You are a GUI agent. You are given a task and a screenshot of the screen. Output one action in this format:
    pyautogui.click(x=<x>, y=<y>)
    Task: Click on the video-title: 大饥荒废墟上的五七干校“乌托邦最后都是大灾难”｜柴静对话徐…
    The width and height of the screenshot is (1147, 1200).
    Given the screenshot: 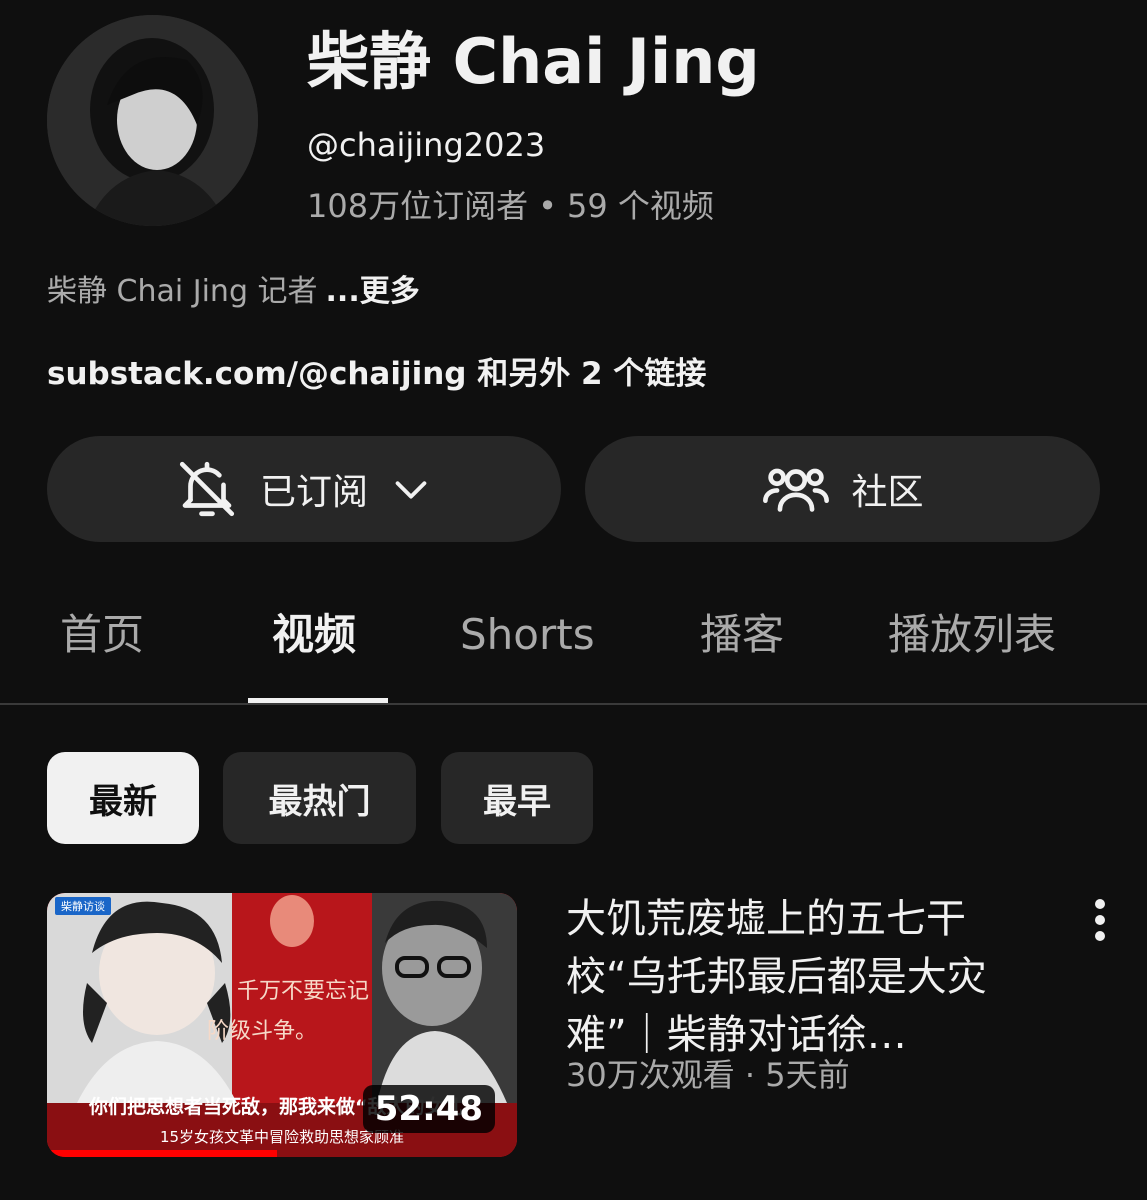 What is the action you would take?
    pyautogui.click(x=806, y=977)
    